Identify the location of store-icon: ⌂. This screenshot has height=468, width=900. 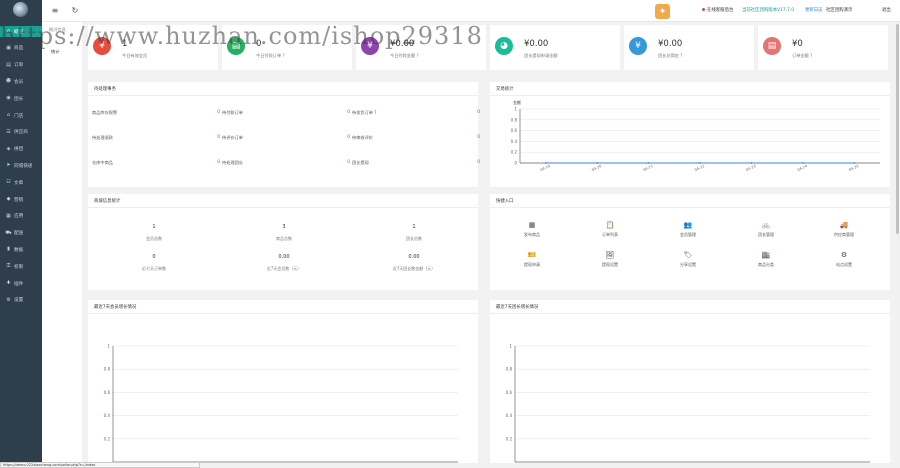
(8, 115).